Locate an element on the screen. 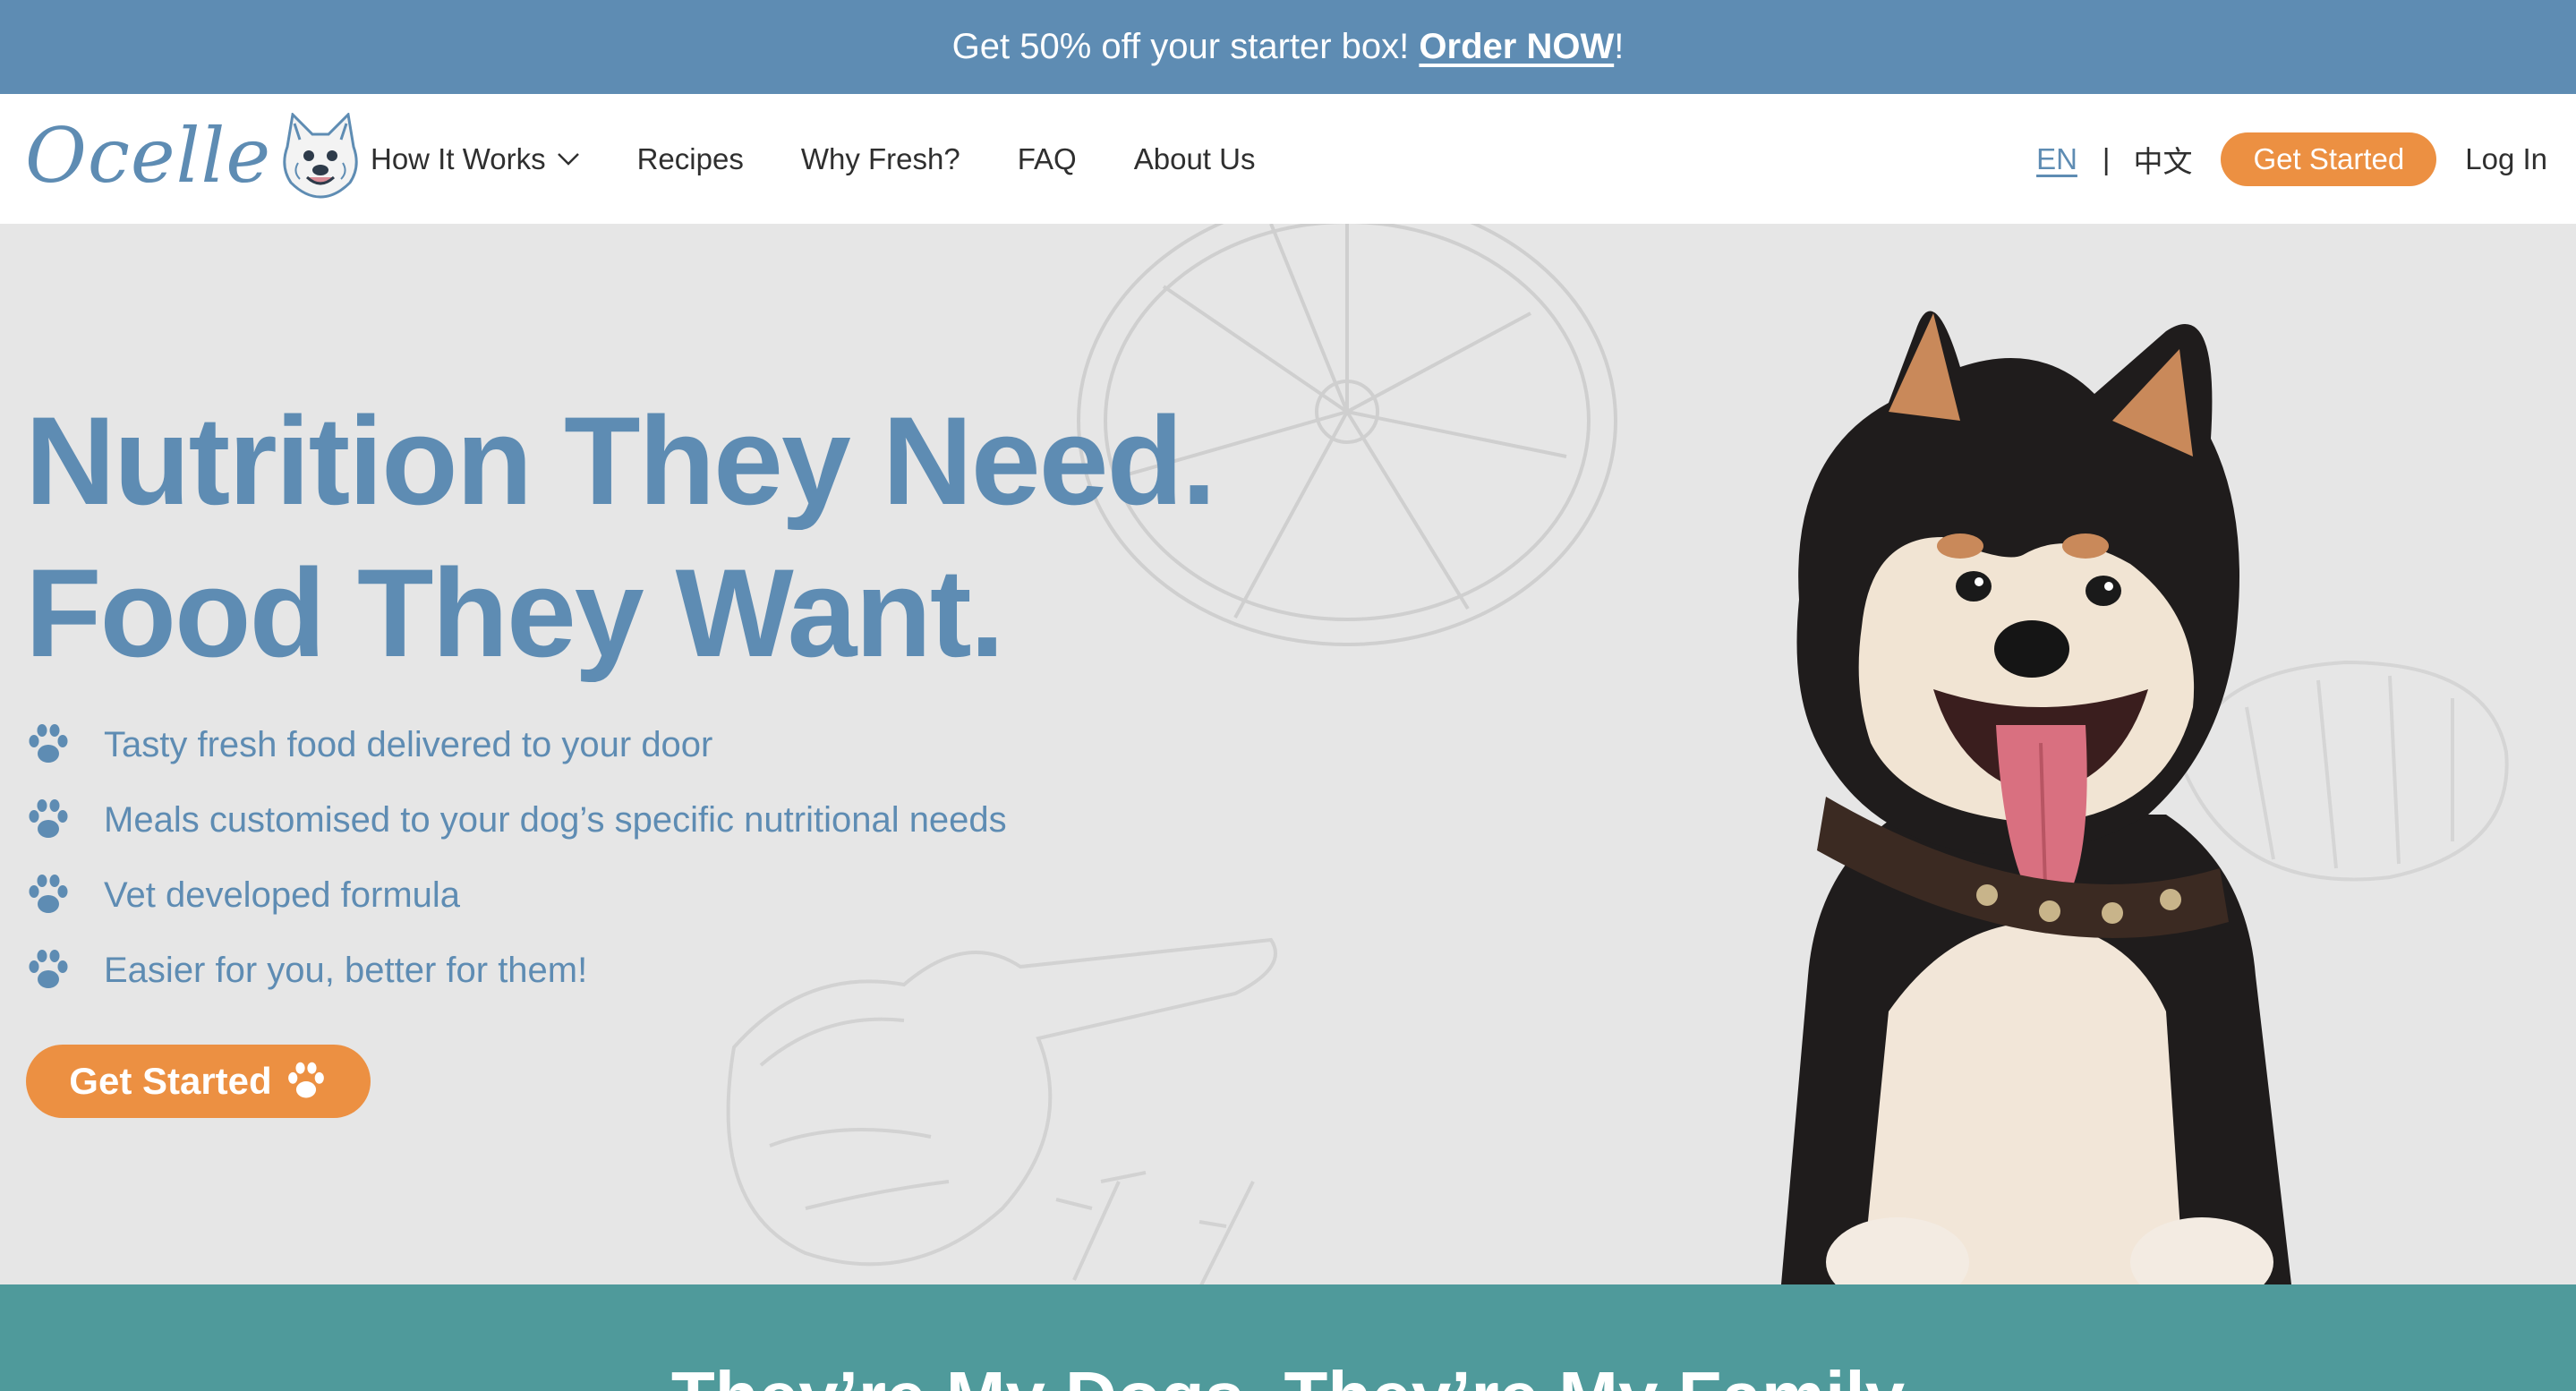  menu-about-us: About Us is located at coordinates (1195, 159).